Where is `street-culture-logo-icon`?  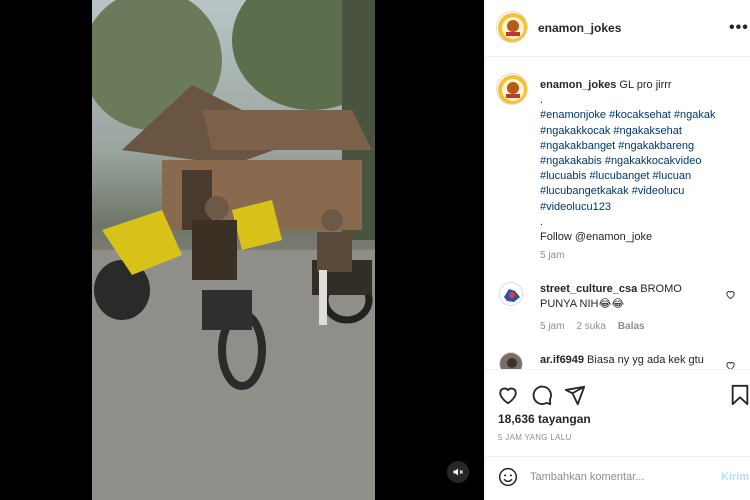
street-culture-logo-icon is located at coordinates (511, 294).